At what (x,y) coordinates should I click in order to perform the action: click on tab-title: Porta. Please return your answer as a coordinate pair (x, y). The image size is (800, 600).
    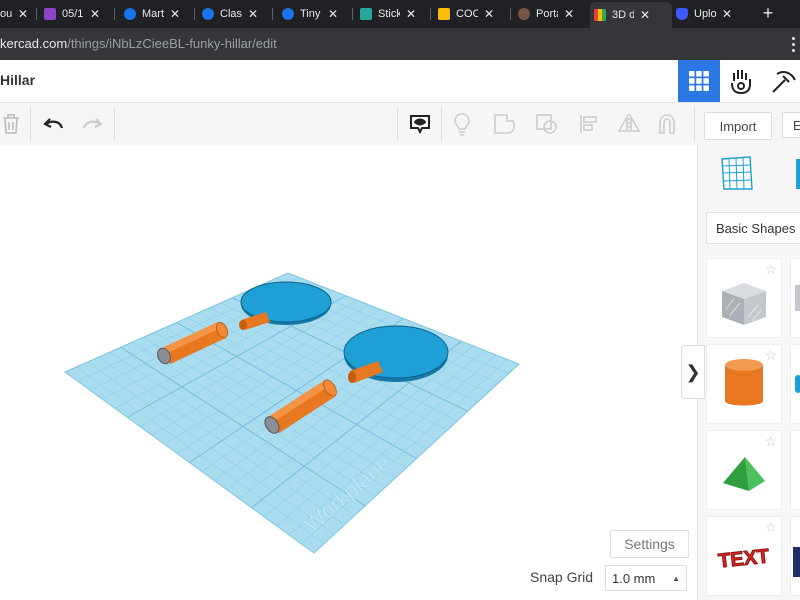
    Looking at the image, I should click on (547, 14).